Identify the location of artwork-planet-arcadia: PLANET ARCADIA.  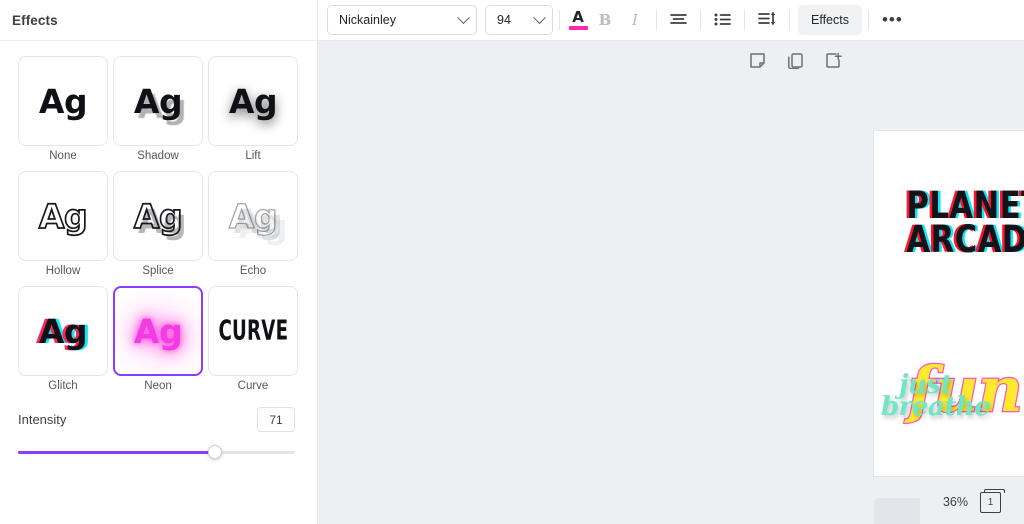
(965, 224).